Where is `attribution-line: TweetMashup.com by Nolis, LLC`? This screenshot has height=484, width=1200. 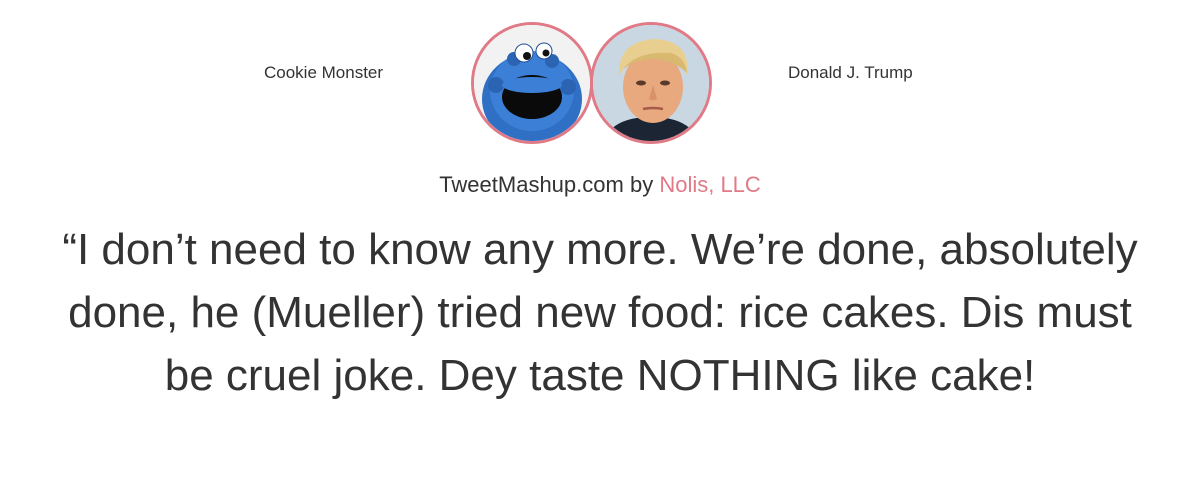
attribution-line: TweetMashup.com by Nolis, LLC is located at coordinates (600, 185).